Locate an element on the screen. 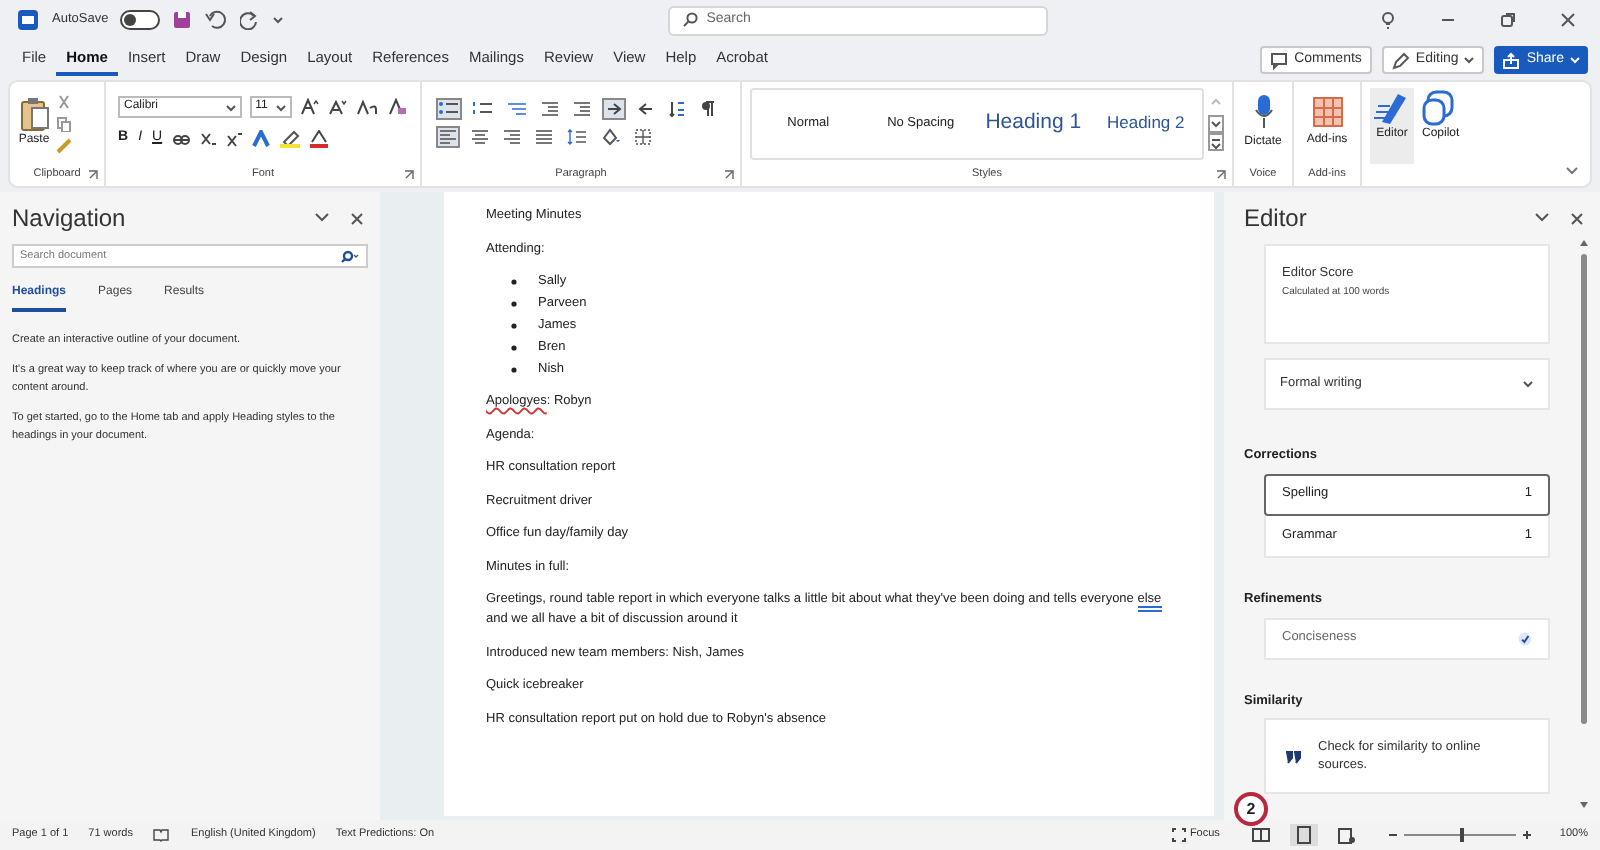 This screenshot has height=850, width=1600. decrease-indent-icon is located at coordinates (550, 109).